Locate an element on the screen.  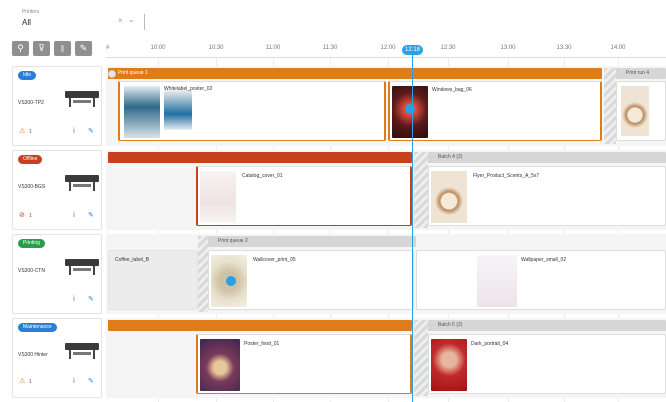
clear-icon: × is located at coordinates (120, 20).